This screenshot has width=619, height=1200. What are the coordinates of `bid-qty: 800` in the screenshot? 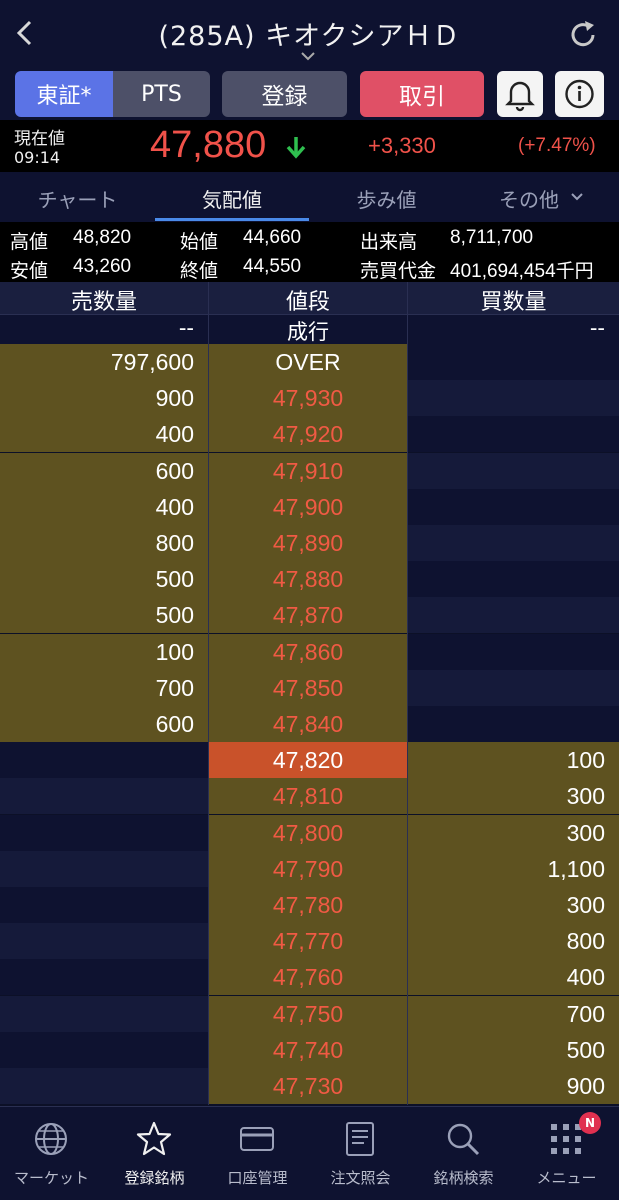 It's located at (513, 941).